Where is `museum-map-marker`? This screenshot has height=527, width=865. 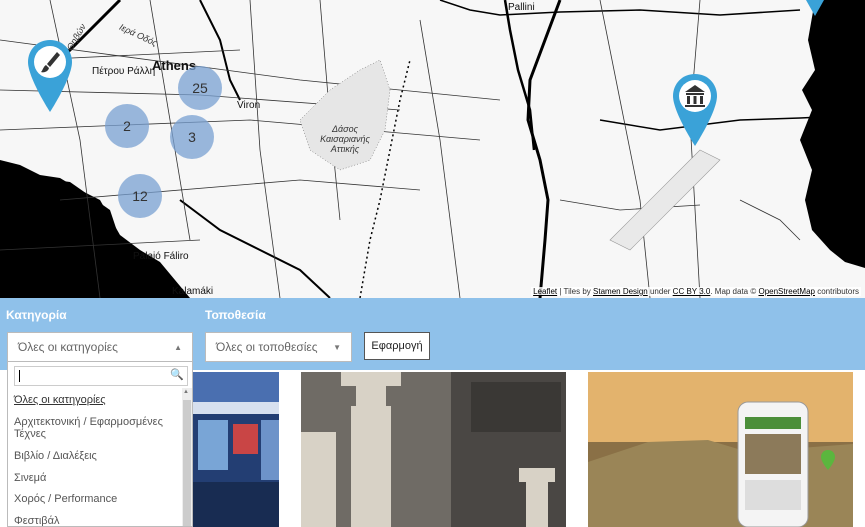 museum-map-marker is located at coordinates (695, 110).